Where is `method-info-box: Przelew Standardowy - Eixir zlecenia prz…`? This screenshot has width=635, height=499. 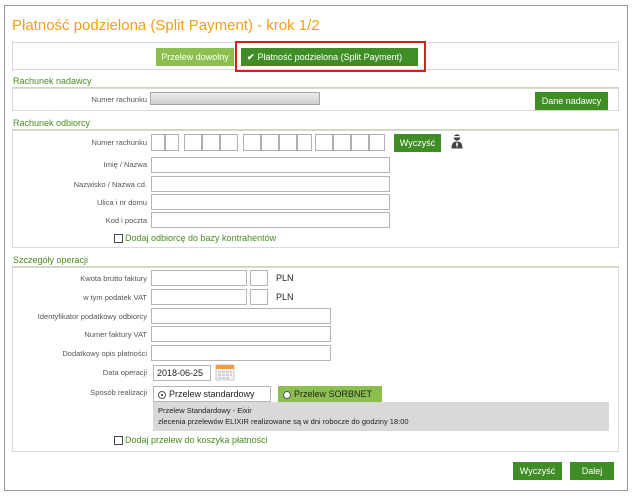 method-info-box: Przelew Standardowy - Eixir zlecenia prz… is located at coordinates (381, 416).